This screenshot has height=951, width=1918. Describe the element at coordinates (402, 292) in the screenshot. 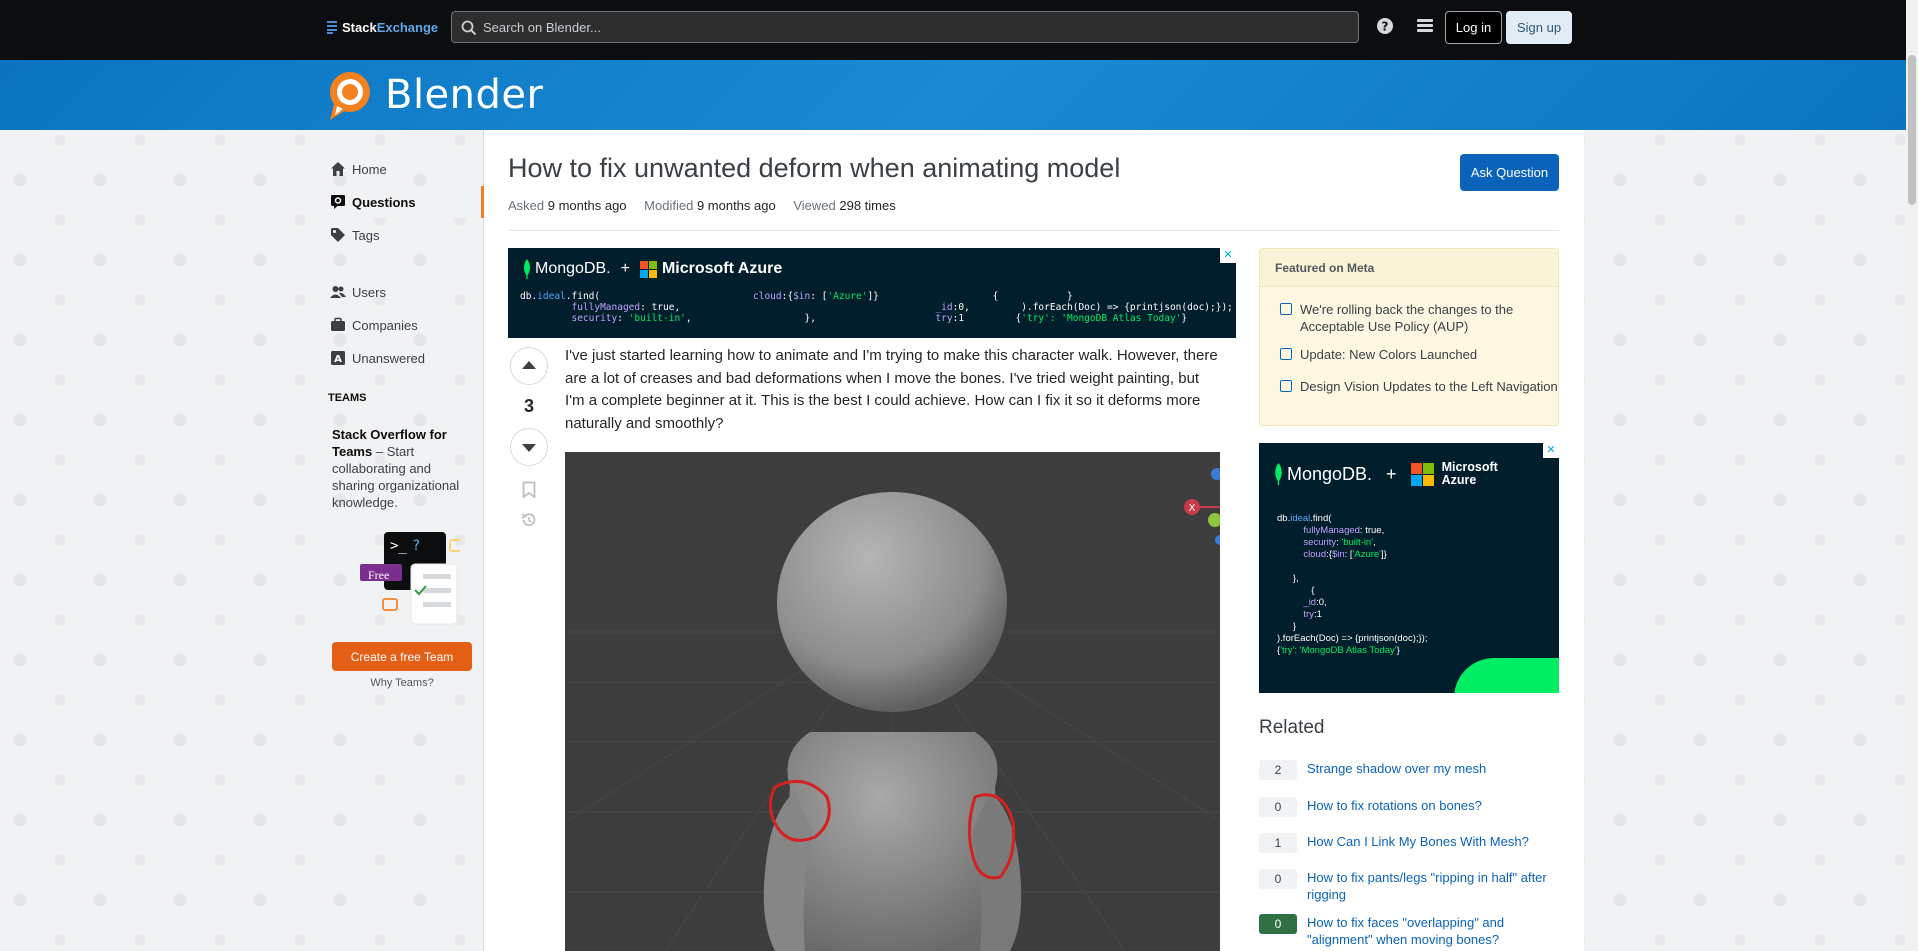

I see `nav-users: Users` at that location.